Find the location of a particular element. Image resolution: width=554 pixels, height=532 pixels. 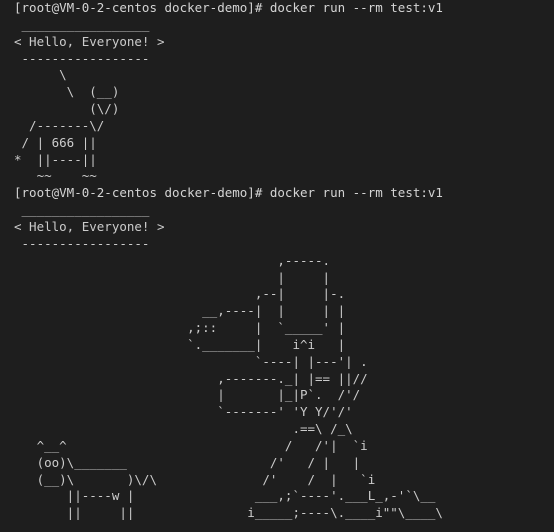

speech-bubble-bottom-2: ----------------- is located at coordinates (82, 243).